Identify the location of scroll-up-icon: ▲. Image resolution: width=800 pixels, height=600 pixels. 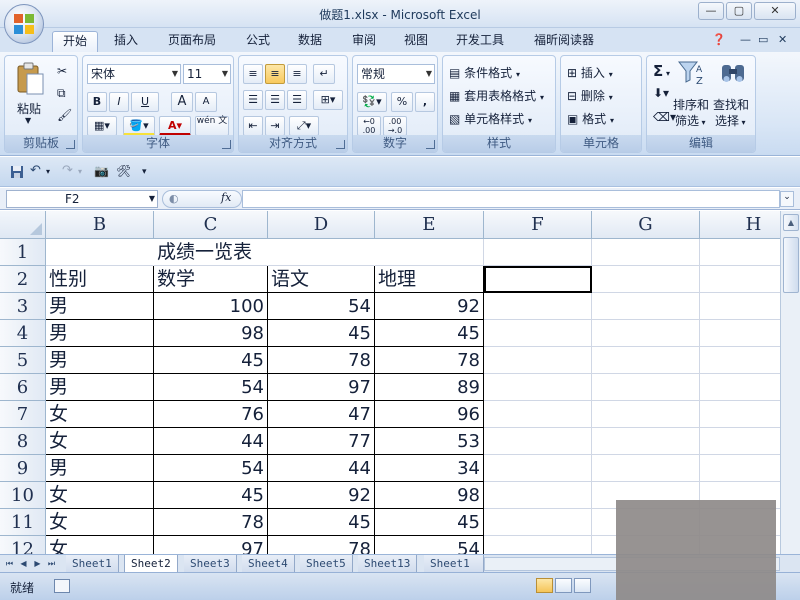
(791, 222).